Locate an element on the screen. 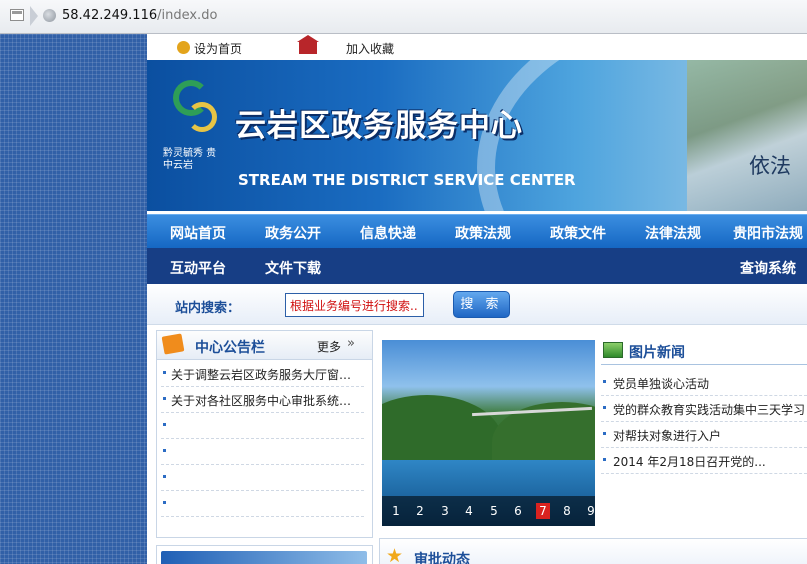 This screenshot has width=807, height=564. list-item: 党员单独谈心活动 is located at coordinates (704, 382).